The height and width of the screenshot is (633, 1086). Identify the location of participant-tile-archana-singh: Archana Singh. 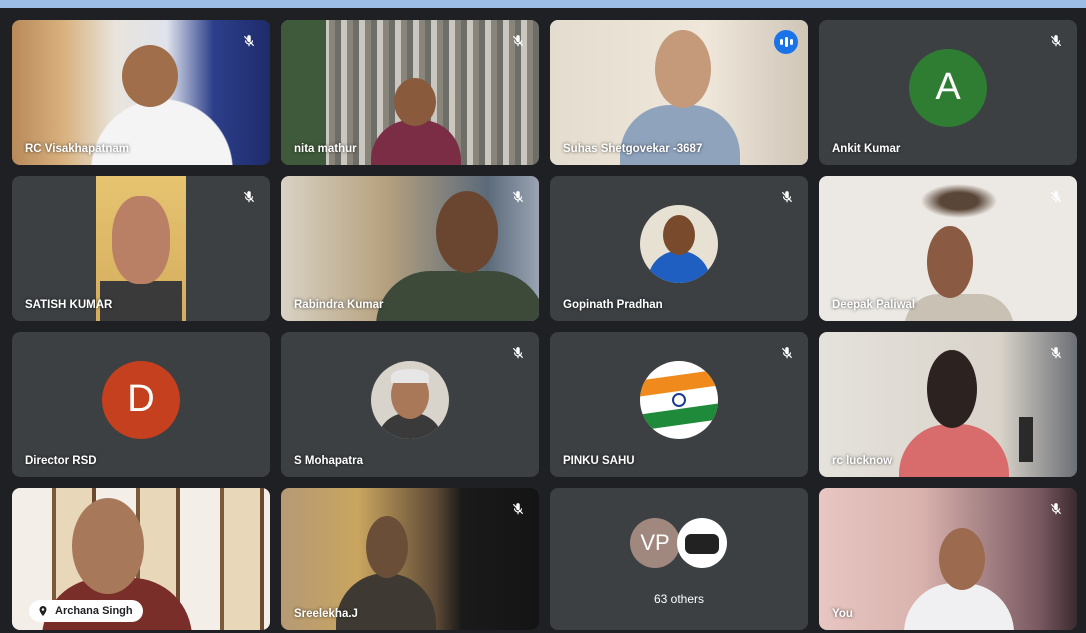
(141, 559).